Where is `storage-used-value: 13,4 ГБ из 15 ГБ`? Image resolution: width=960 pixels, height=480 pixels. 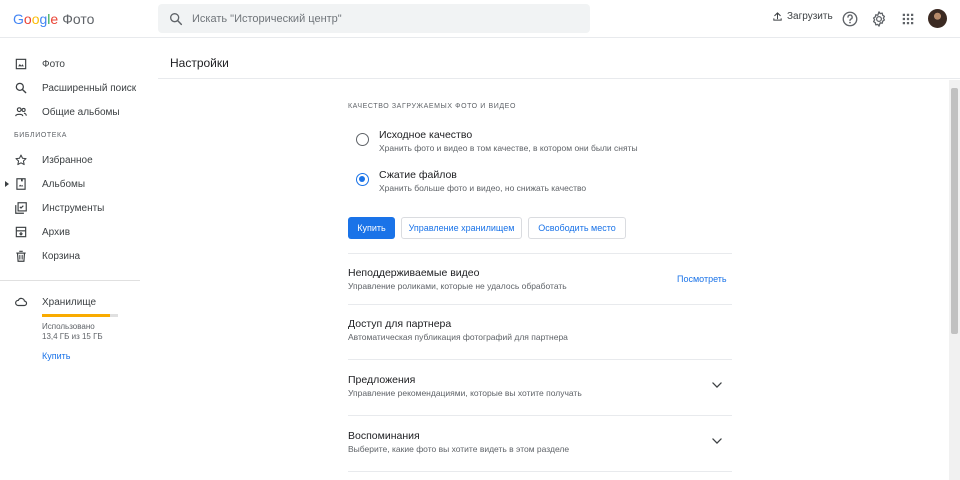 storage-used-value: 13,4 ГБ из 15 ГБ is located at coordinates (72, 336).